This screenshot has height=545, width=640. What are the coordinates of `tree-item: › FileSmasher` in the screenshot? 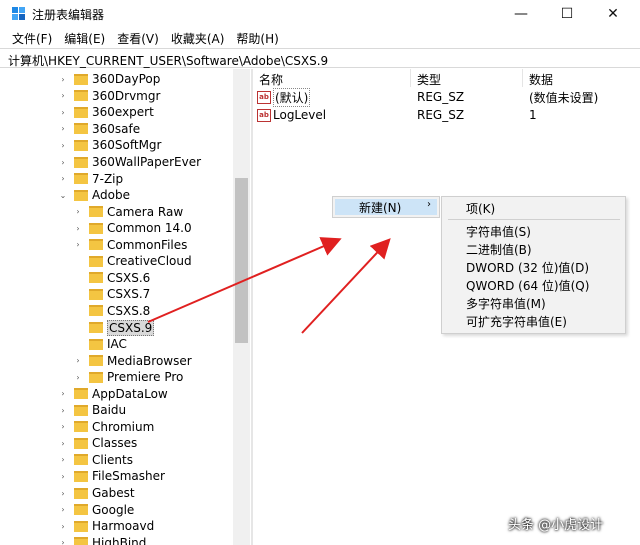 It's located at (111, 476).